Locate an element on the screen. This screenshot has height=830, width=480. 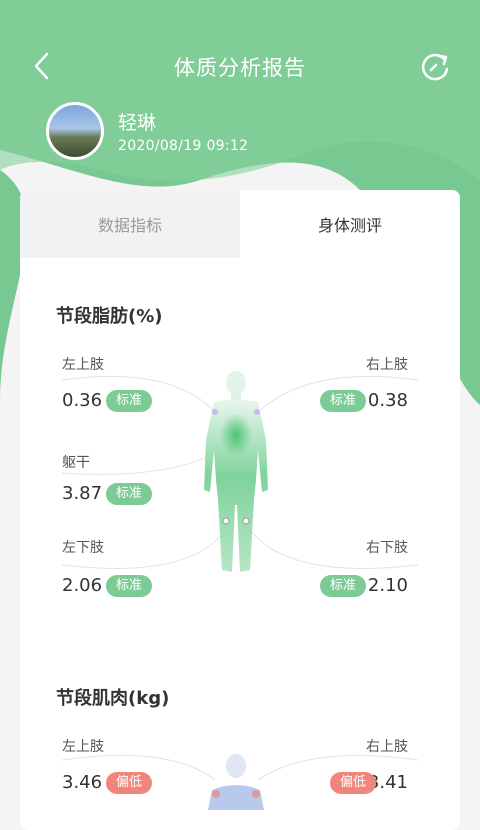
fat-left-arm-label: 左上肢 is located at coordinates (83, 365).